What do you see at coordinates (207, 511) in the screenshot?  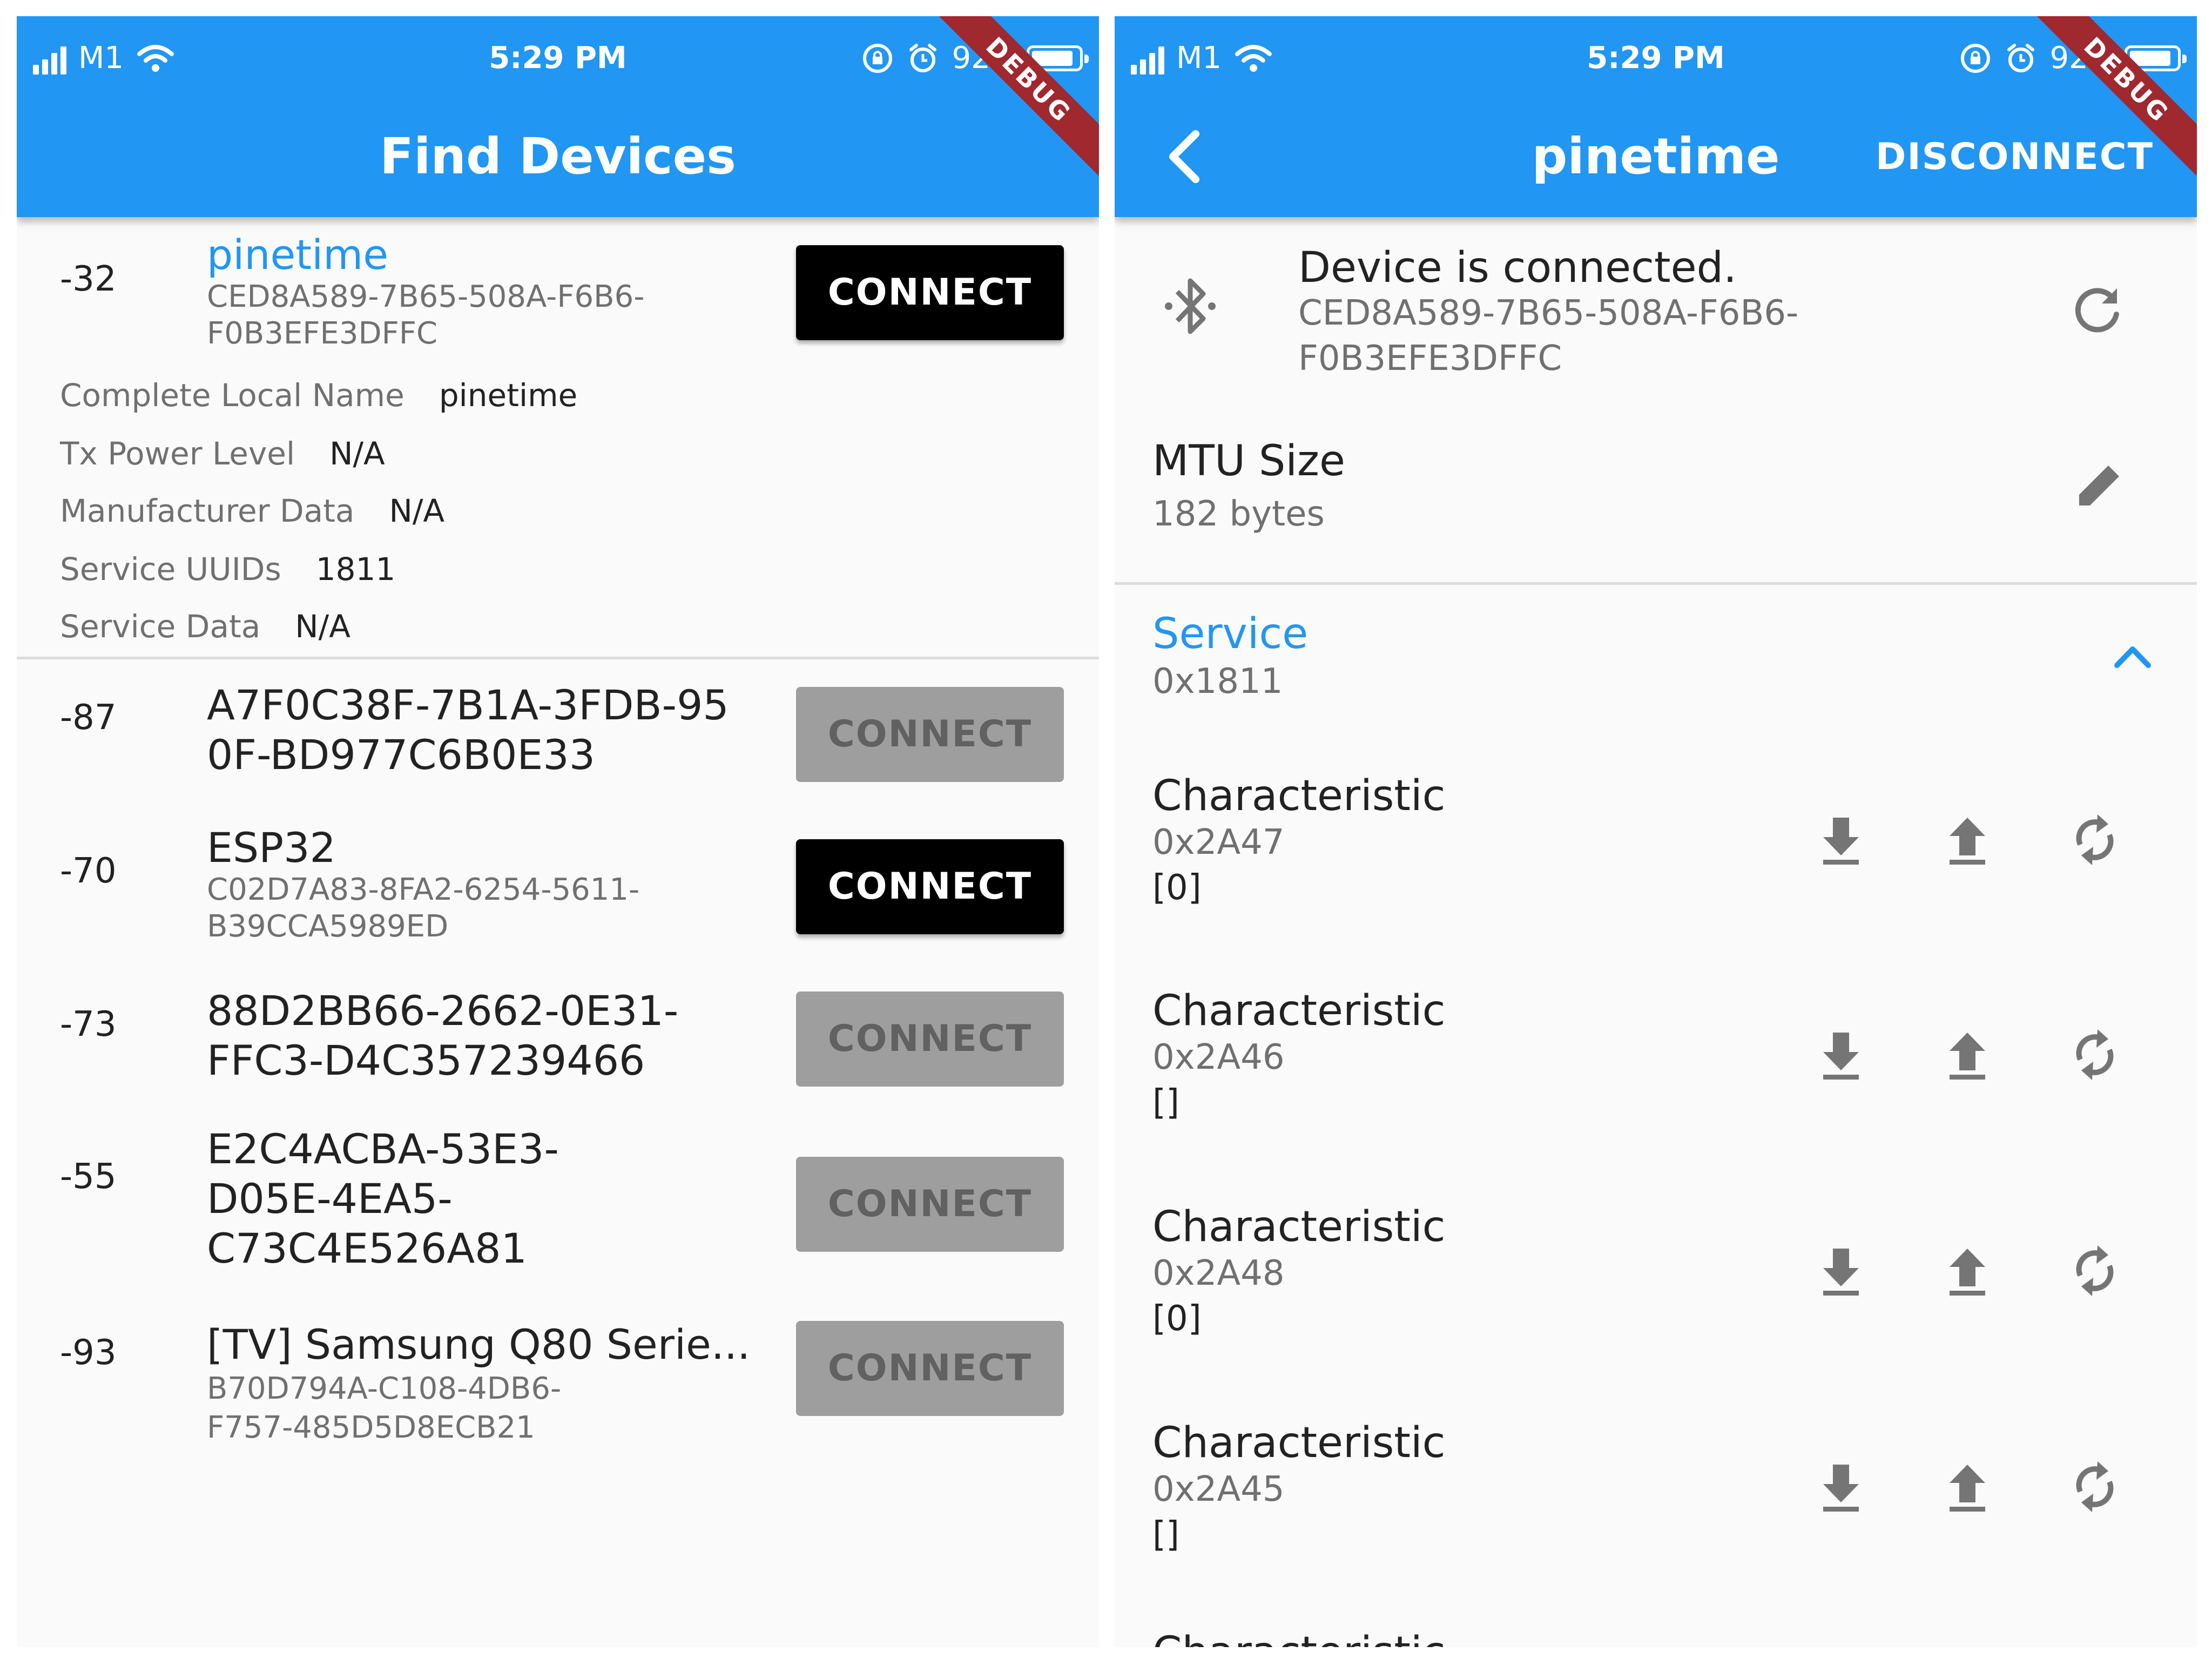 I see `adv-label: Manufacturer Data` at bounding box center [207, 511].